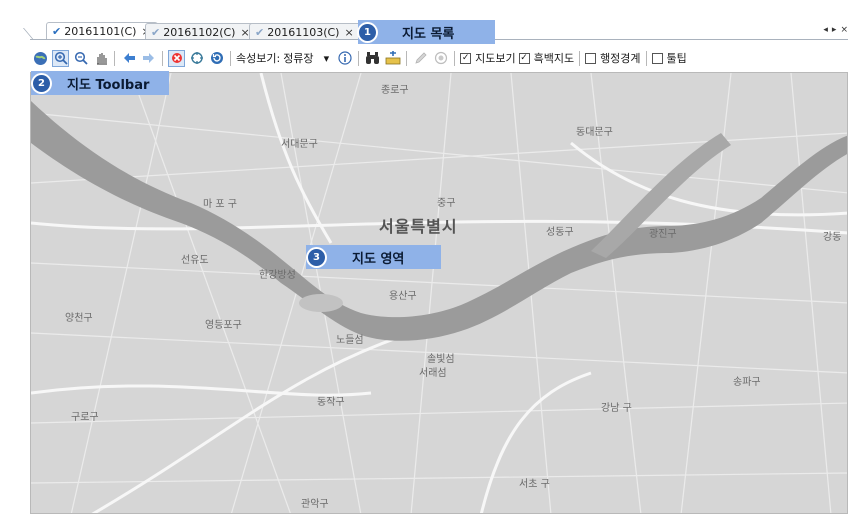  What do you see at coordinates (348, 32) in the screenshot?
I see `close-icon: ×` at bounding box center [348, 32].